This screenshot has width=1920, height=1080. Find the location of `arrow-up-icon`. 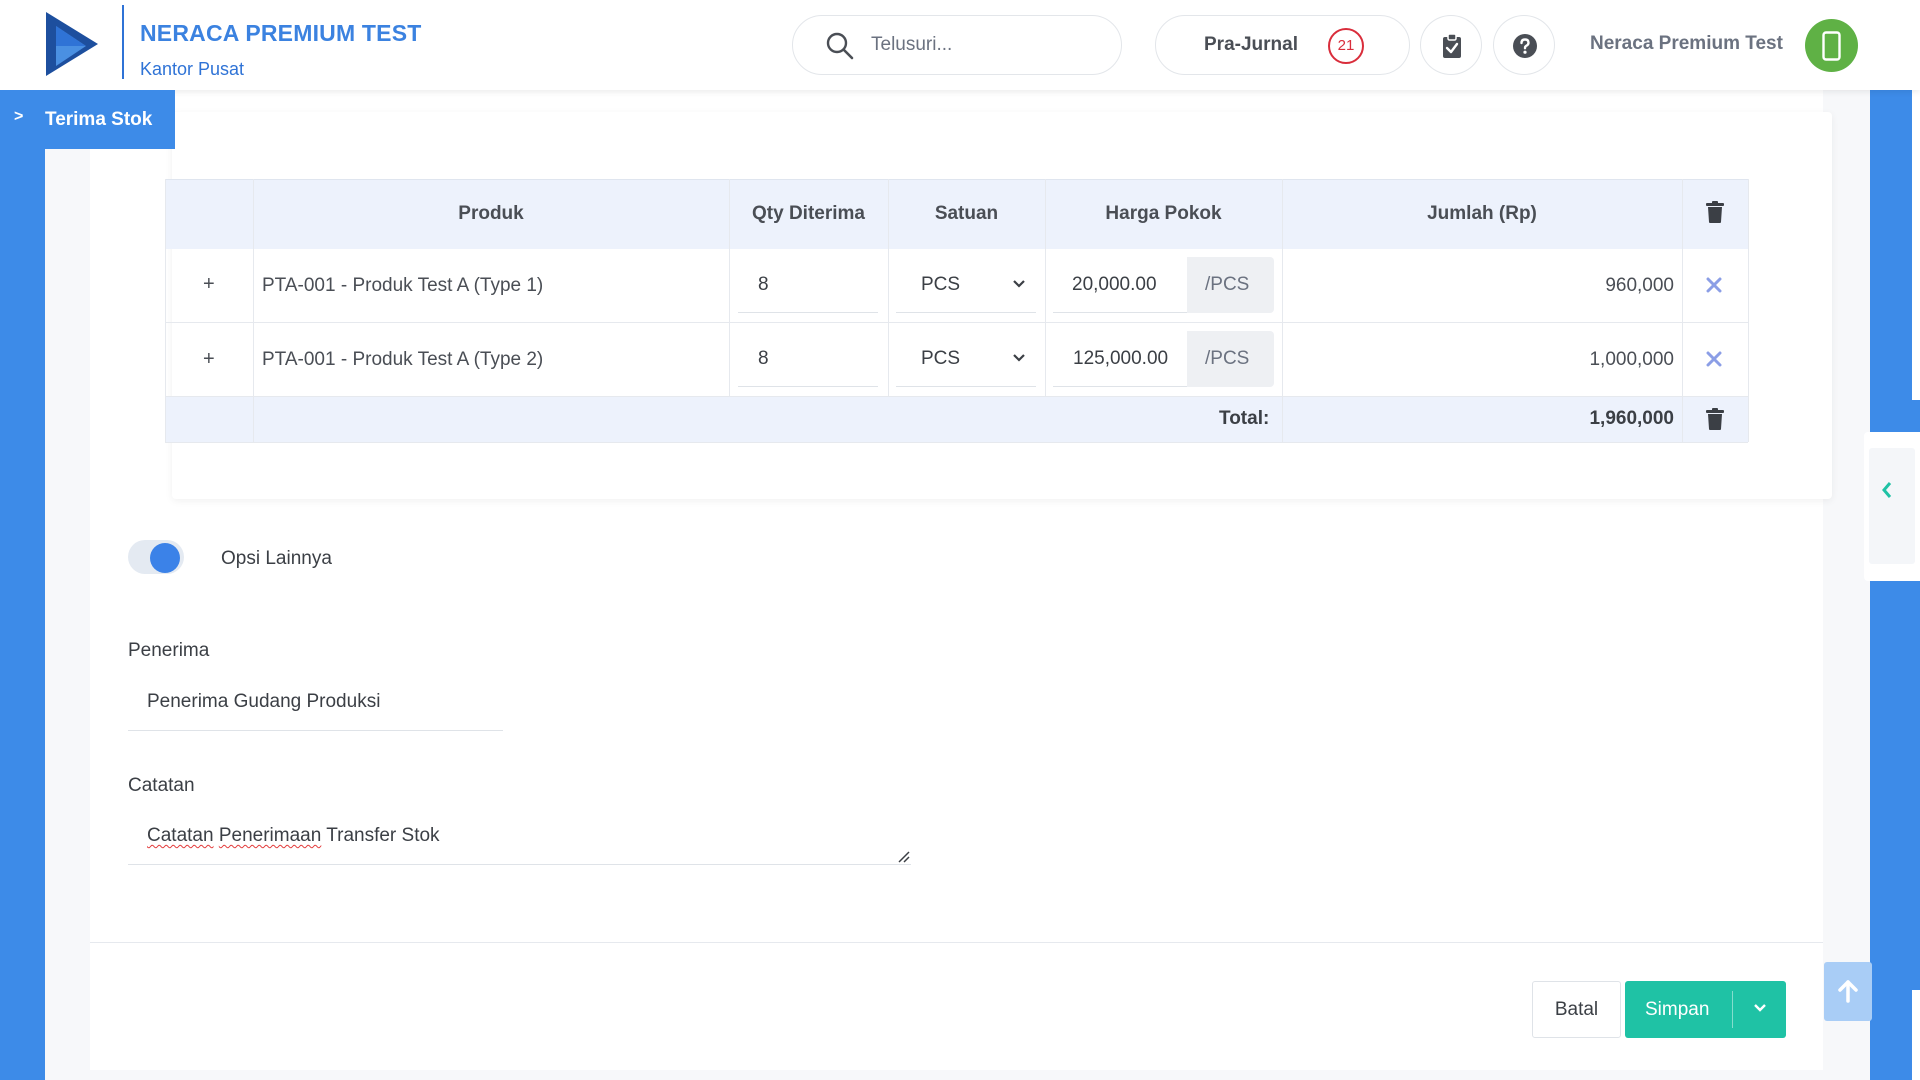

arrow-up-icon is located at coordinates (1848, 991).